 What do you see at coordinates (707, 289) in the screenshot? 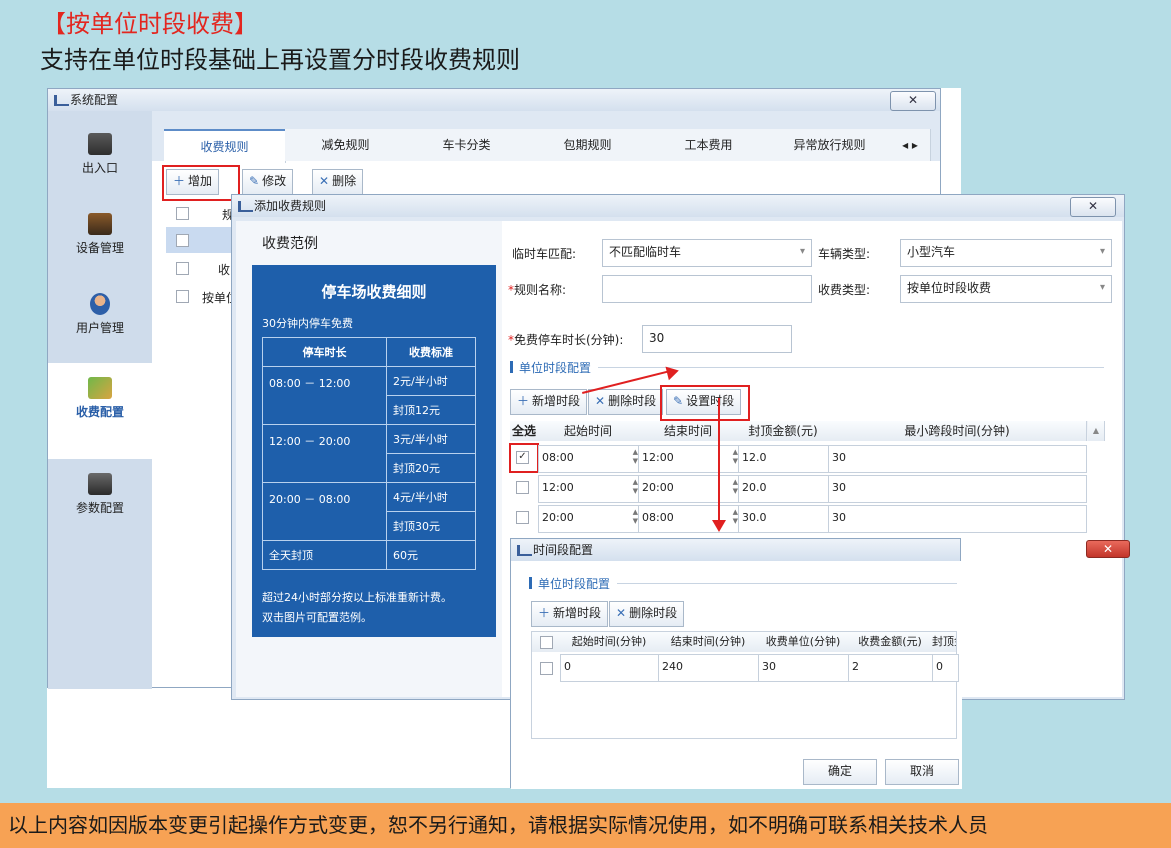
I see `rule-name-input` at bounding box center [707, 289].